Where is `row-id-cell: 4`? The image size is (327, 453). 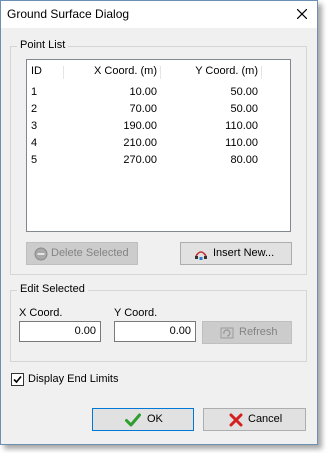 row-id-cell: 4 is located at coordinates (34, 143).